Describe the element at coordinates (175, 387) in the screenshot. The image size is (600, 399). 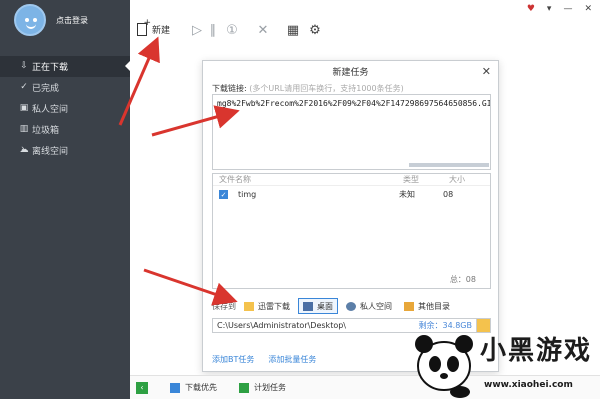
I see `priority-icon` at that location.